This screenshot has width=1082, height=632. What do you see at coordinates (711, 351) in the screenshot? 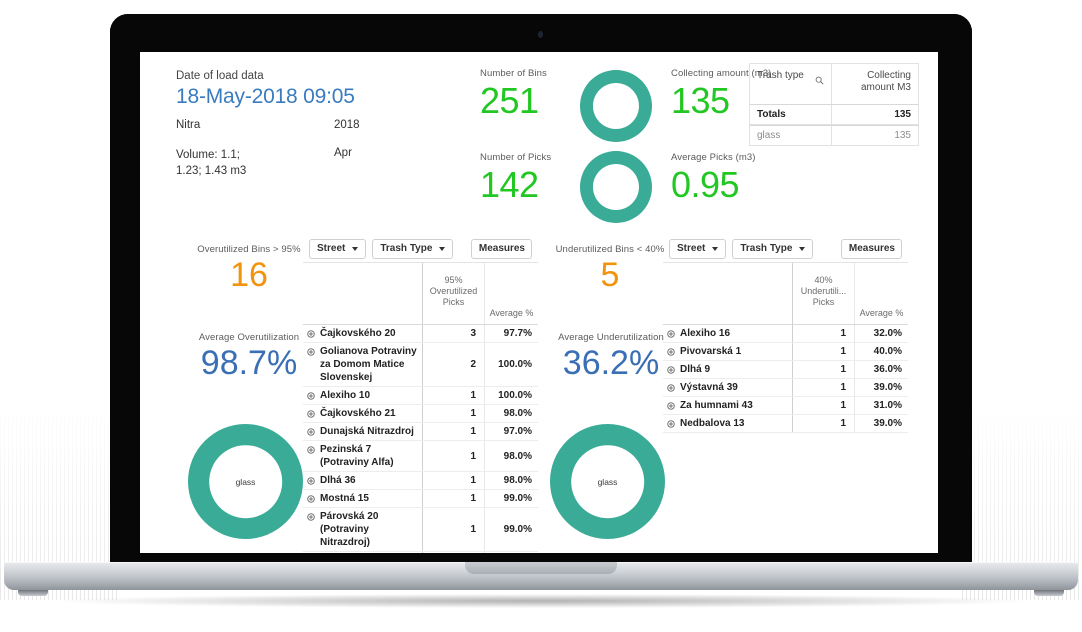
I see `row-street-label: Pivovarská 1` at bounding box center [711, 351].